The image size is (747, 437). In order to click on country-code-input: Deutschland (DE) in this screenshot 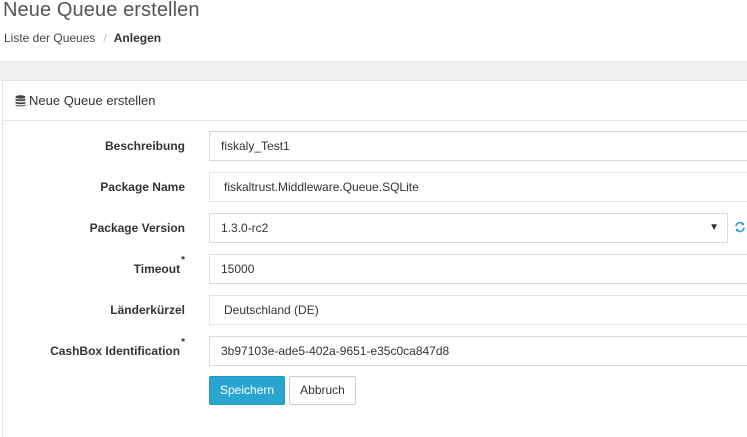, I will do `click(478, 310)`.